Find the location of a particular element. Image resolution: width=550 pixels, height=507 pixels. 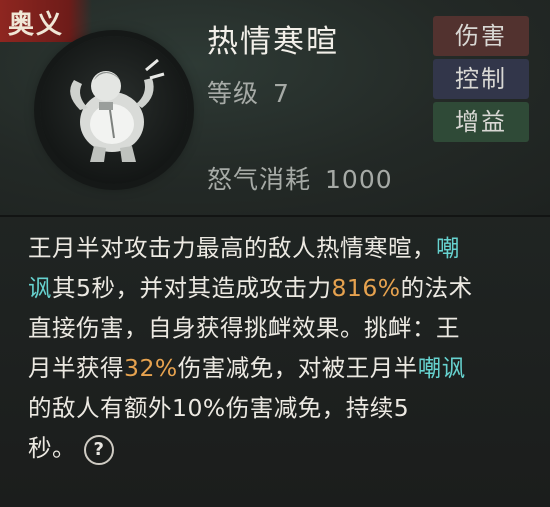

rage-cost-value: 1000 is located at coordinates (359, 179).